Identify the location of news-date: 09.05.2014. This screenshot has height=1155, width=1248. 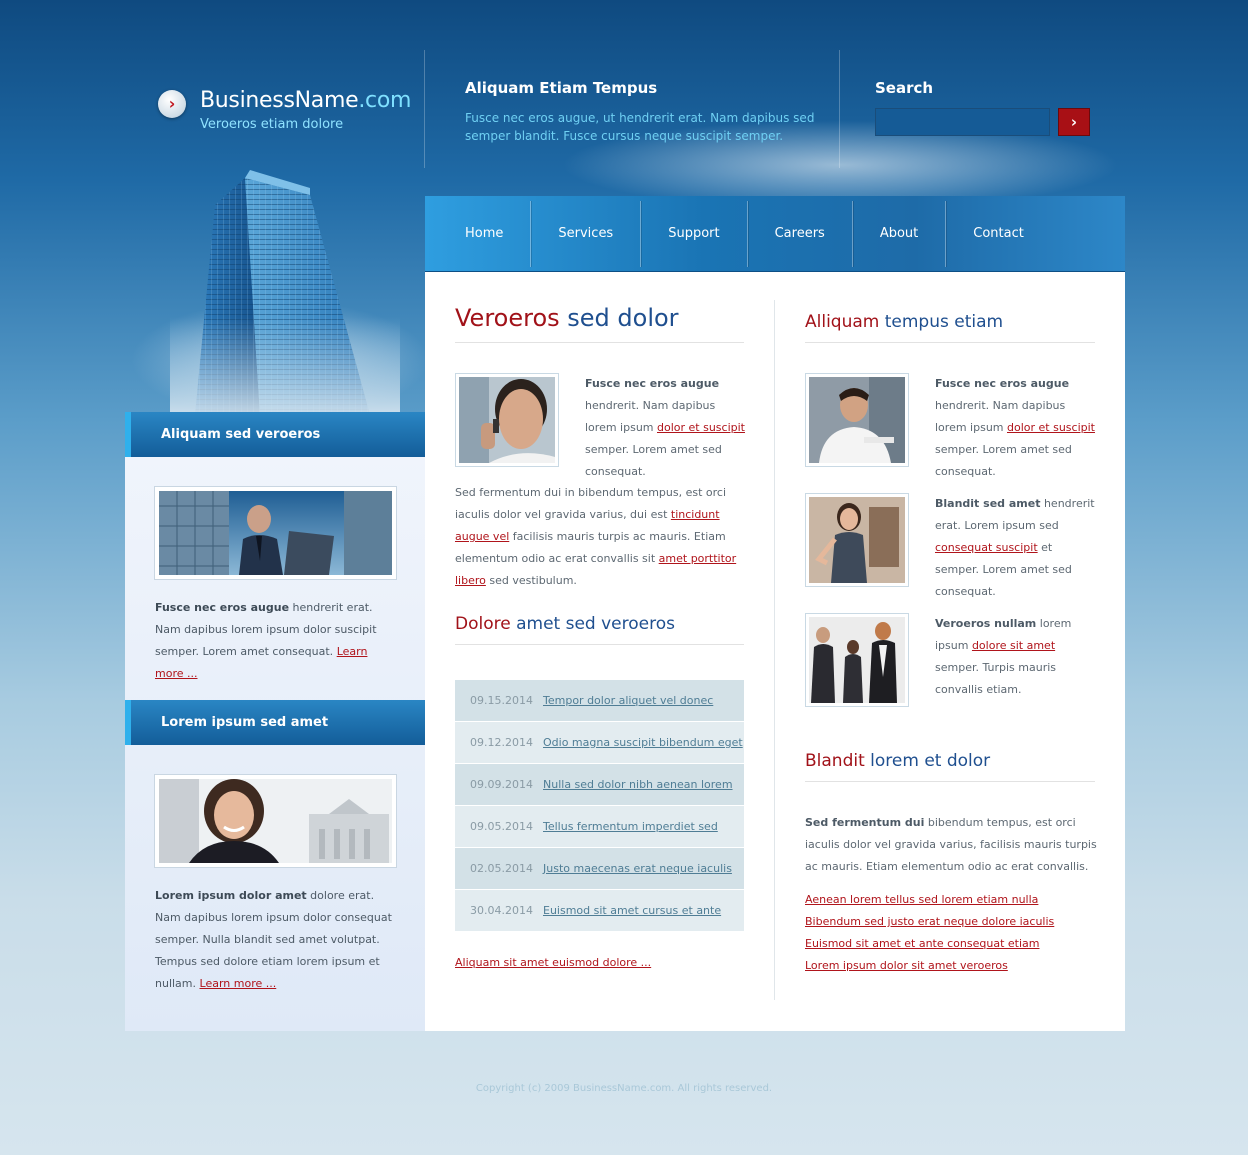
(501, 826).